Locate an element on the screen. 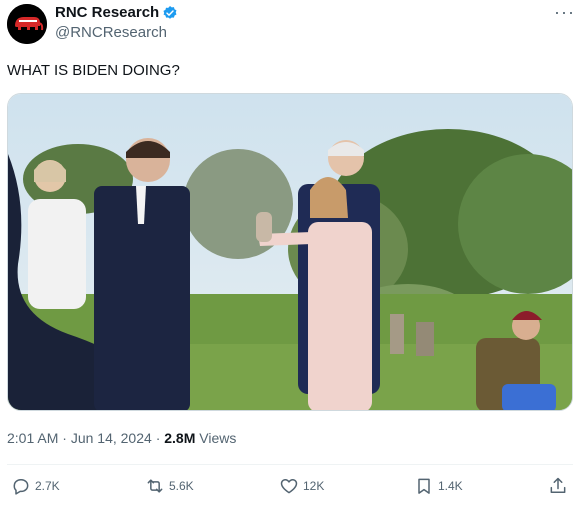 The width and height of the screenshot is (585, 506). heart-icon is located at coordinates (289, 486).